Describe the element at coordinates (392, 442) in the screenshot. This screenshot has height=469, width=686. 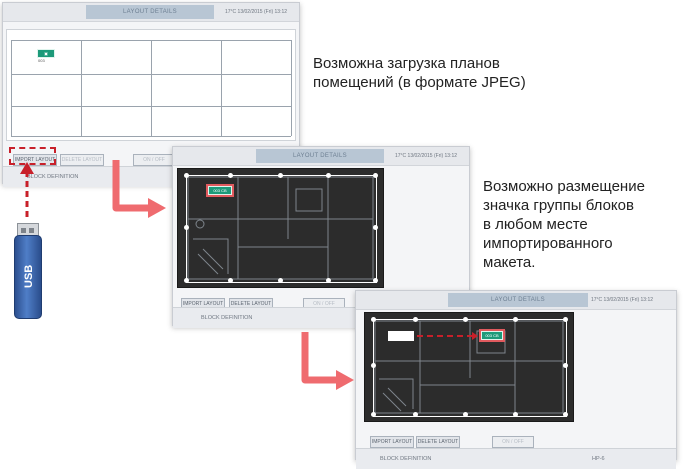
I see `import-layout-button: IMPORT LAYOUT` at that location.